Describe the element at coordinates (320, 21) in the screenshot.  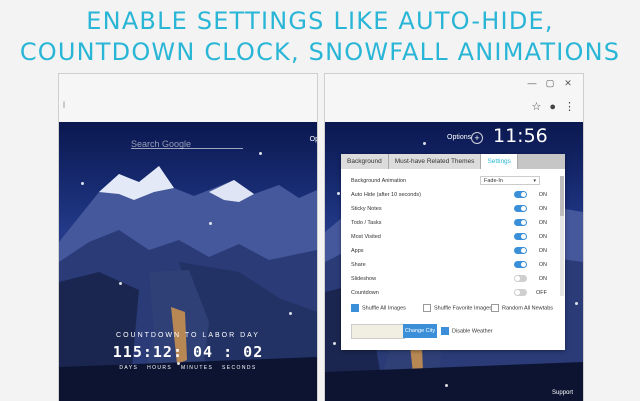
I see `headline-line-1: ENABLE SETTINGS LIKE AUTO-HIDE,` at that location.